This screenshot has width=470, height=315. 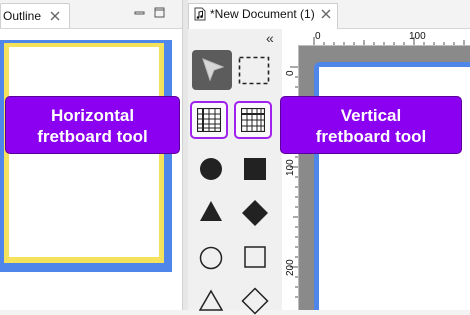 I want to click on select-tool, so click(x=212, y=70).